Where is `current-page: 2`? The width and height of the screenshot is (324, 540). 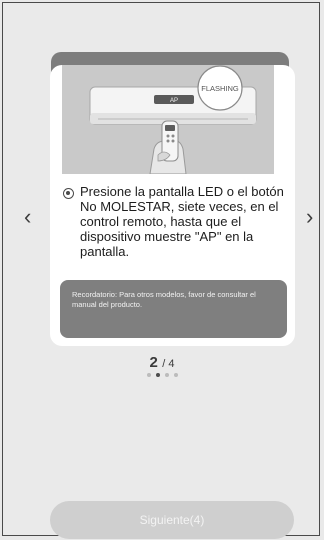 current-page: 2 is located at coordinates (153, 362).